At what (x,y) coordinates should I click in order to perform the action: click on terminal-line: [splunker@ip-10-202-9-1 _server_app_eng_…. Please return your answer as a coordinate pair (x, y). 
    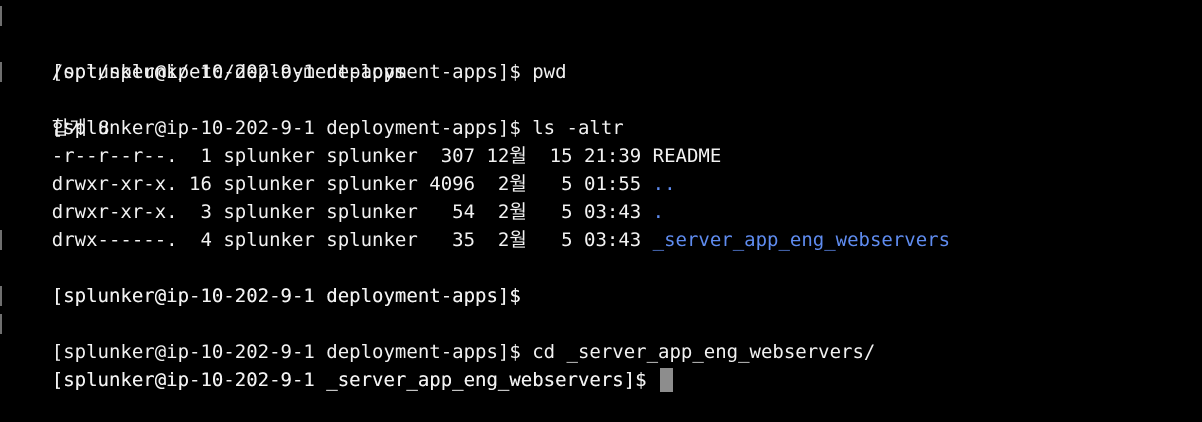
    Looking at the image, I should click on (604, 365).